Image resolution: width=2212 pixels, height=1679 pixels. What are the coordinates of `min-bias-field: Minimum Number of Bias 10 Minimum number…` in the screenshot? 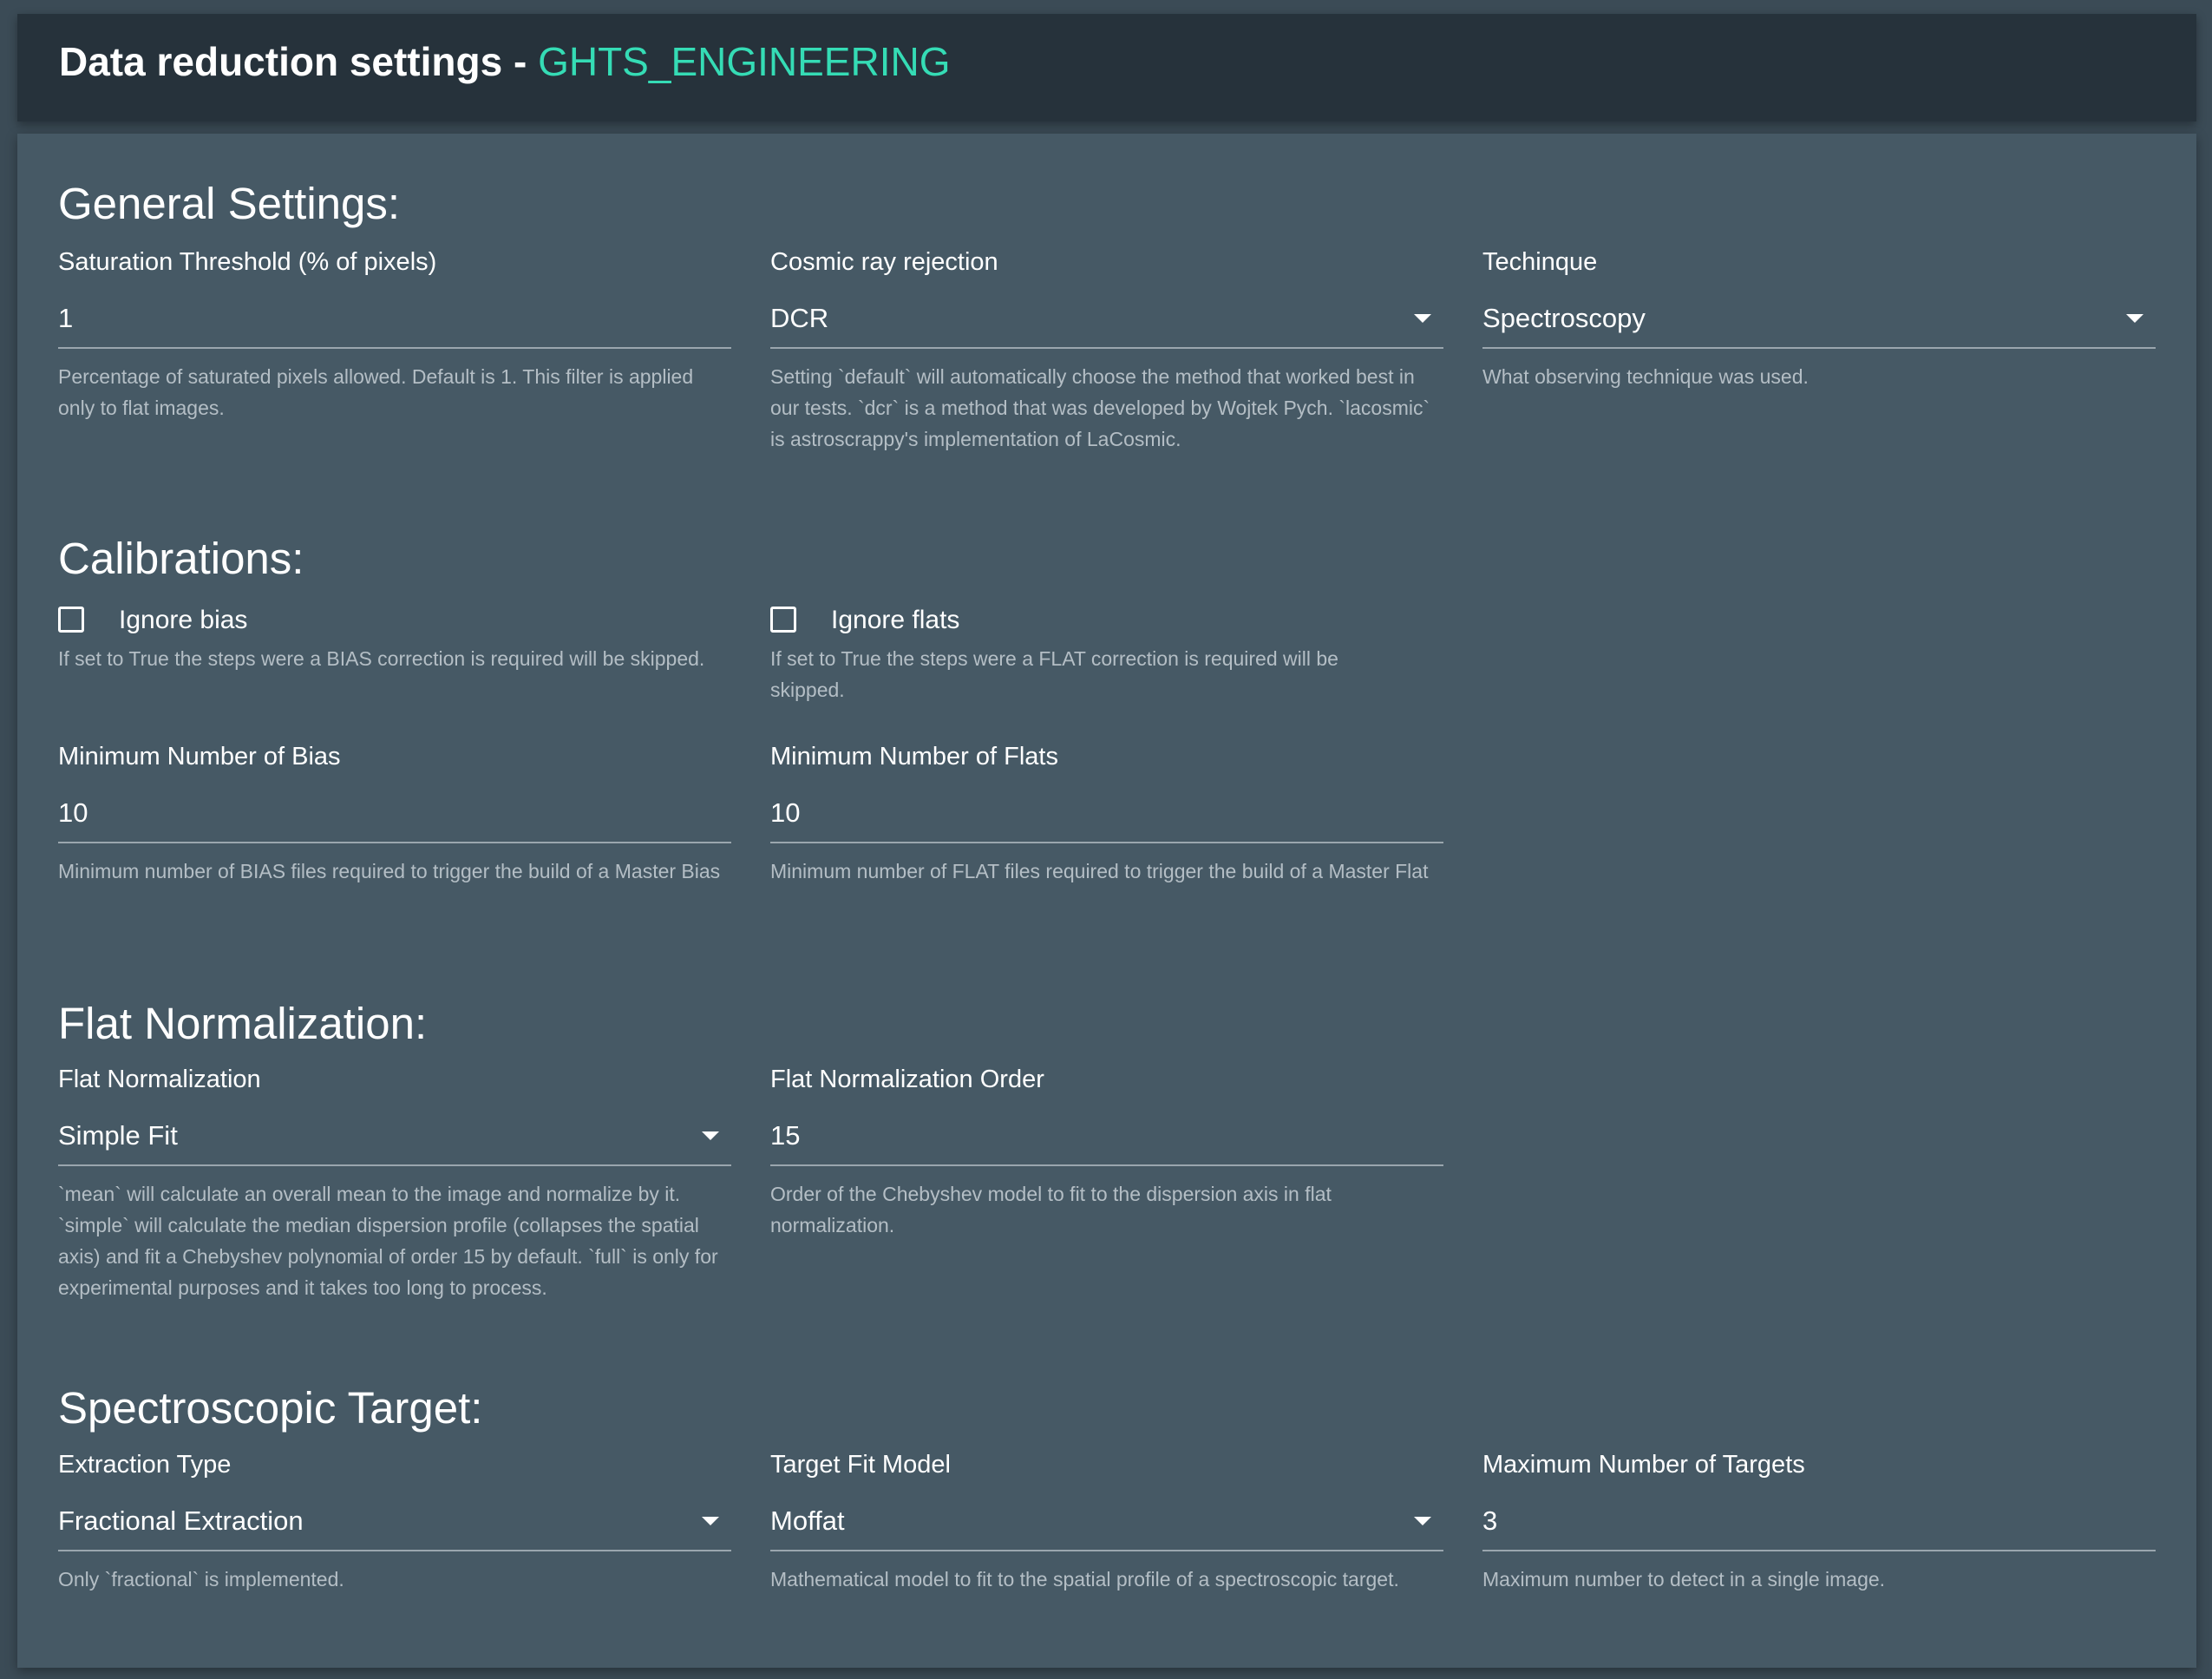 It's located at (394, 816).